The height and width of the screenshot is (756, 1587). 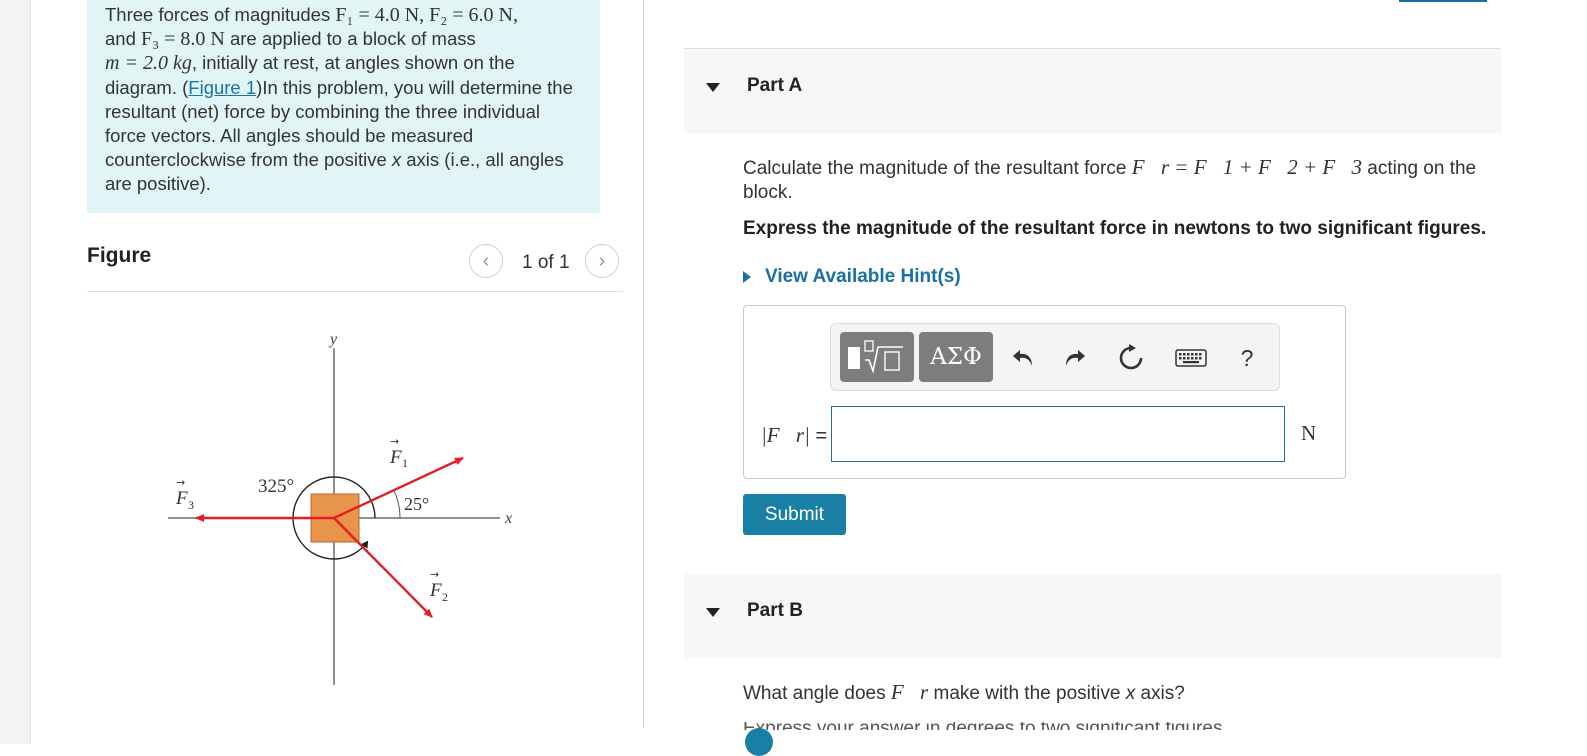 What do you see at coordinates (445, 597) in the screenshot?
I see `f2-subscript: 2` at bounding box center [445, 597].